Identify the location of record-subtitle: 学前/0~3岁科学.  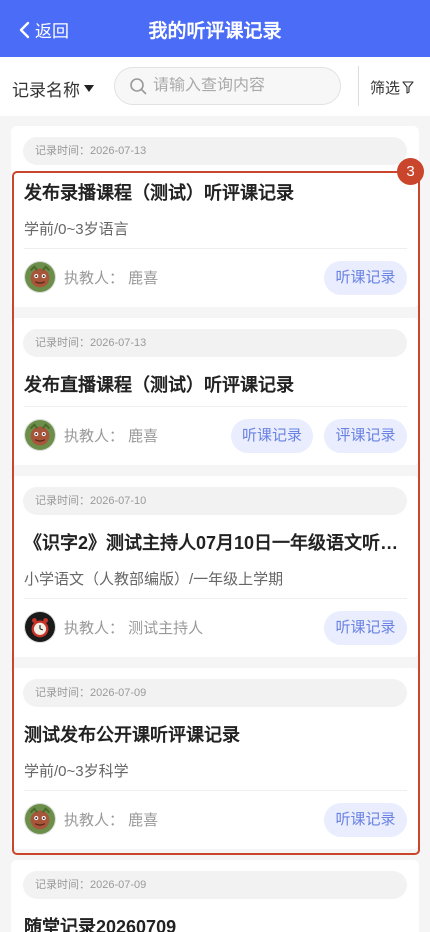
(76, 771).